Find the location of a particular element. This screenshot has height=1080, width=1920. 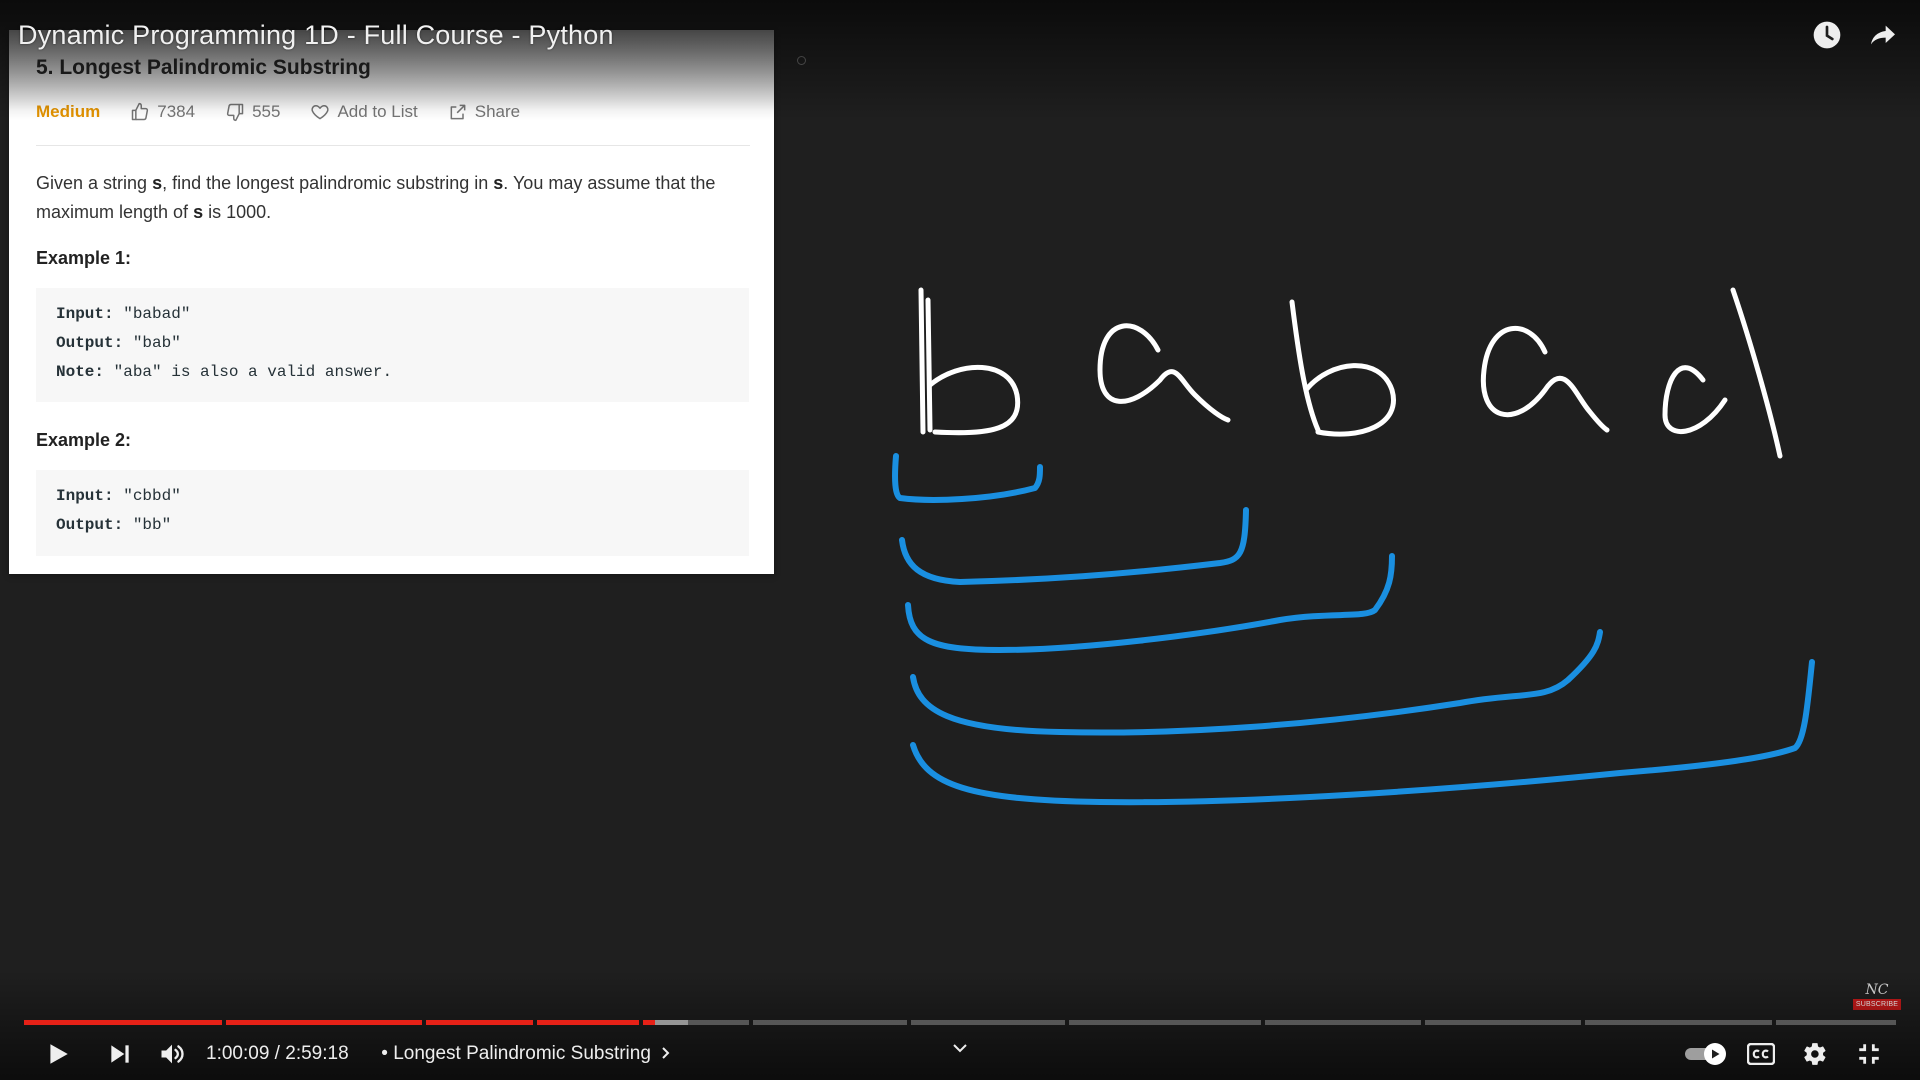

autoplay-toggle is located at coordinates (1707, 1054).